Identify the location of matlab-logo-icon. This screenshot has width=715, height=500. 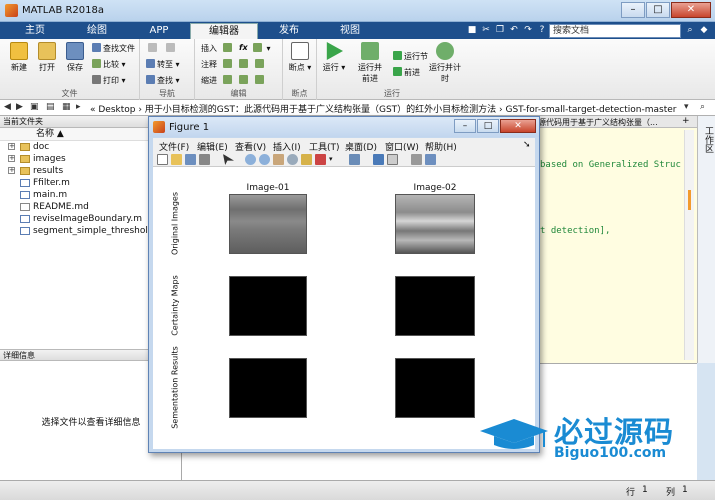
(11, 10).